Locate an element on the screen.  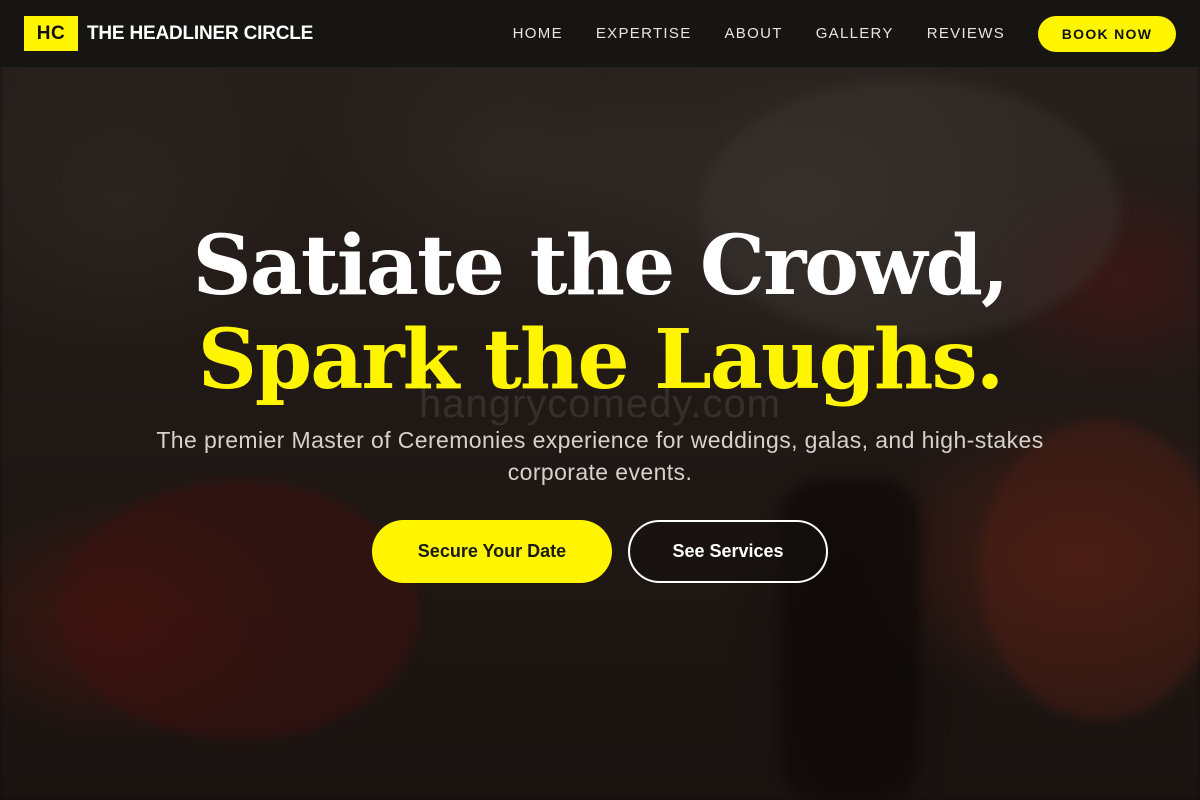
nav-link-expertise: EXPERTISE is located at coordinates (644, 33).